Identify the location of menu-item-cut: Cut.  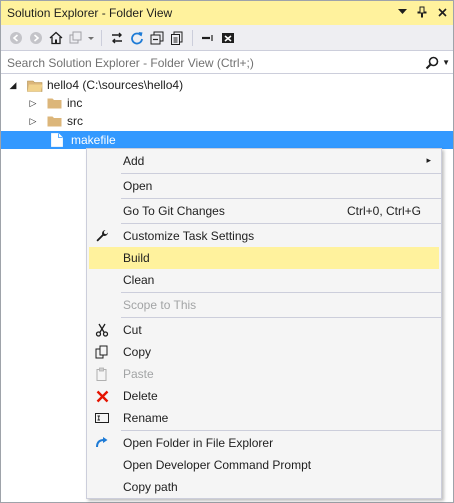
(264, 330).